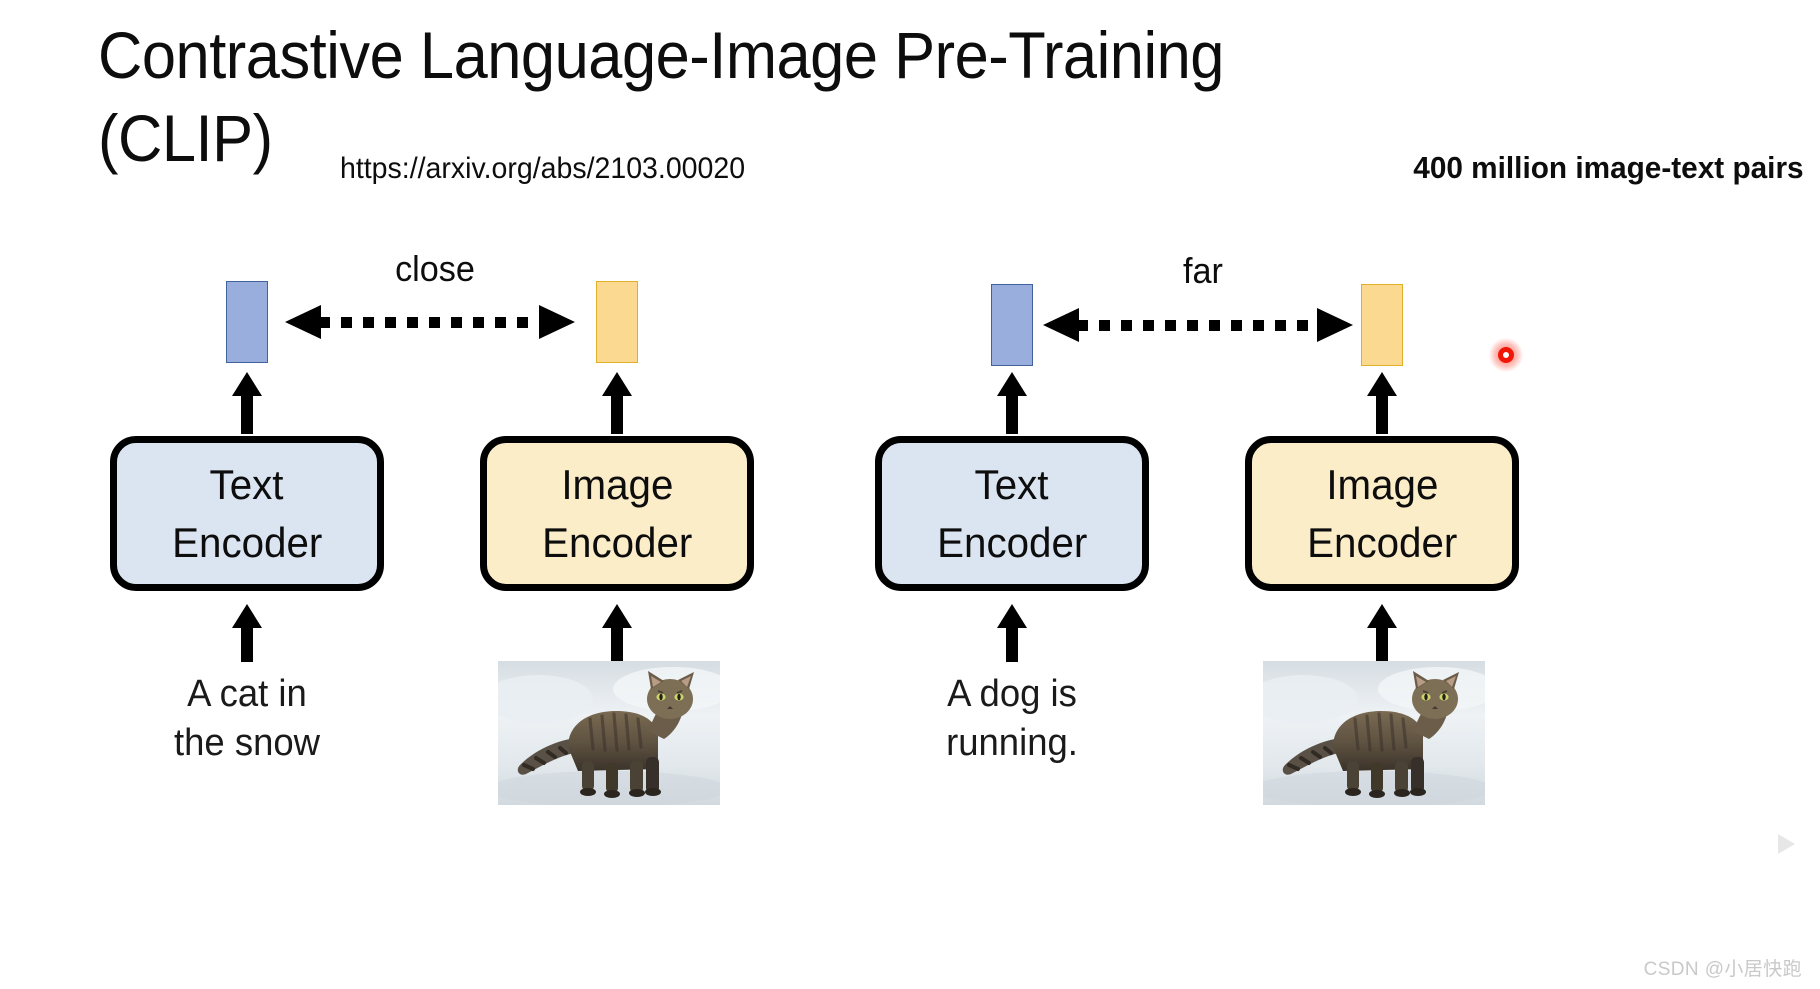 This screenshot has width=1820, height=989. Describe the element at coordinates (247, 718) in the screenshot. I see `text-input-caption: A cat in the snow` at that location.